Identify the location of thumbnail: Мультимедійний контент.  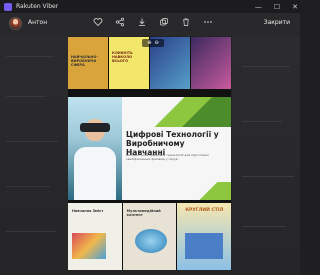
(149, 236).